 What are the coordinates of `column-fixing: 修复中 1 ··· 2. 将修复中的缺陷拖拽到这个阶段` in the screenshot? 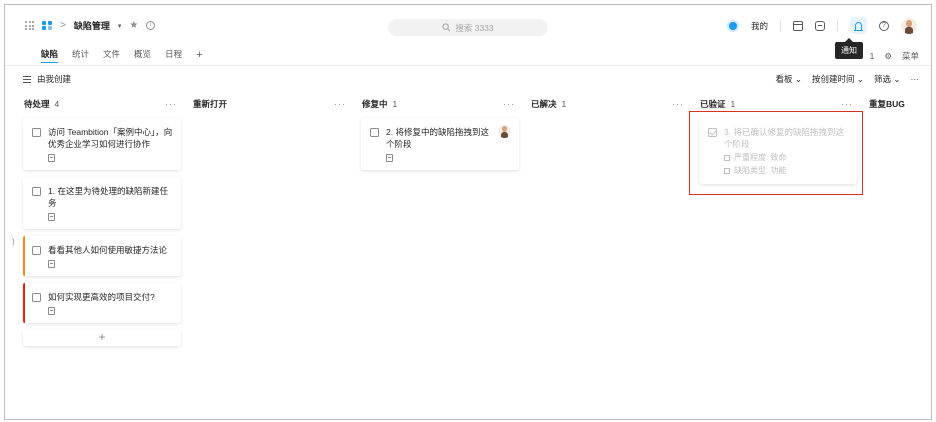 It's located at (440, 257).